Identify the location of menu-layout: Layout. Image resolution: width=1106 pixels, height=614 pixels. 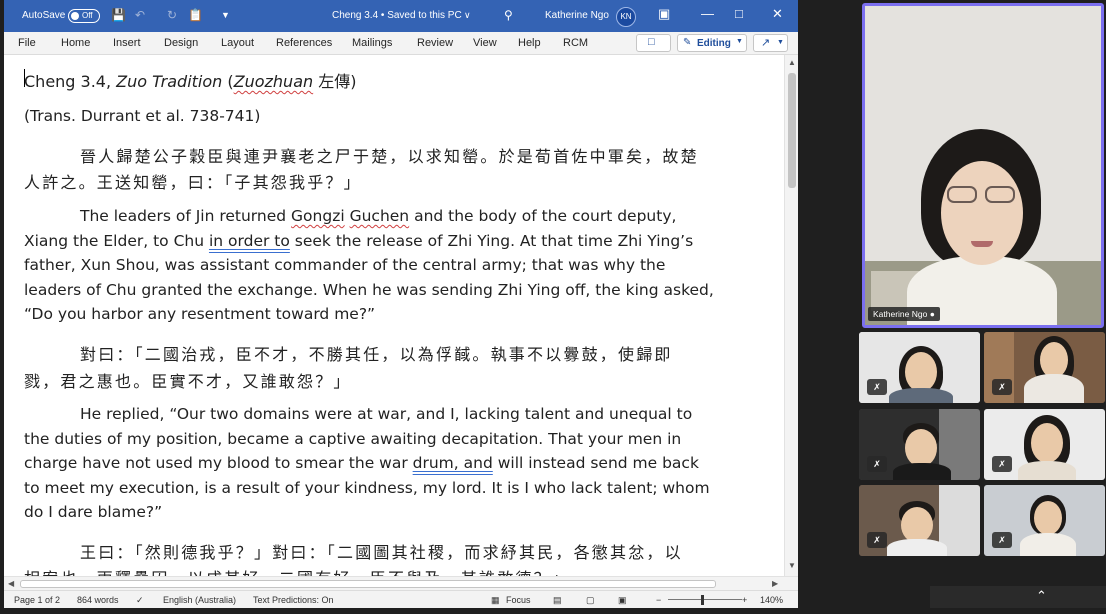
(237, 43).